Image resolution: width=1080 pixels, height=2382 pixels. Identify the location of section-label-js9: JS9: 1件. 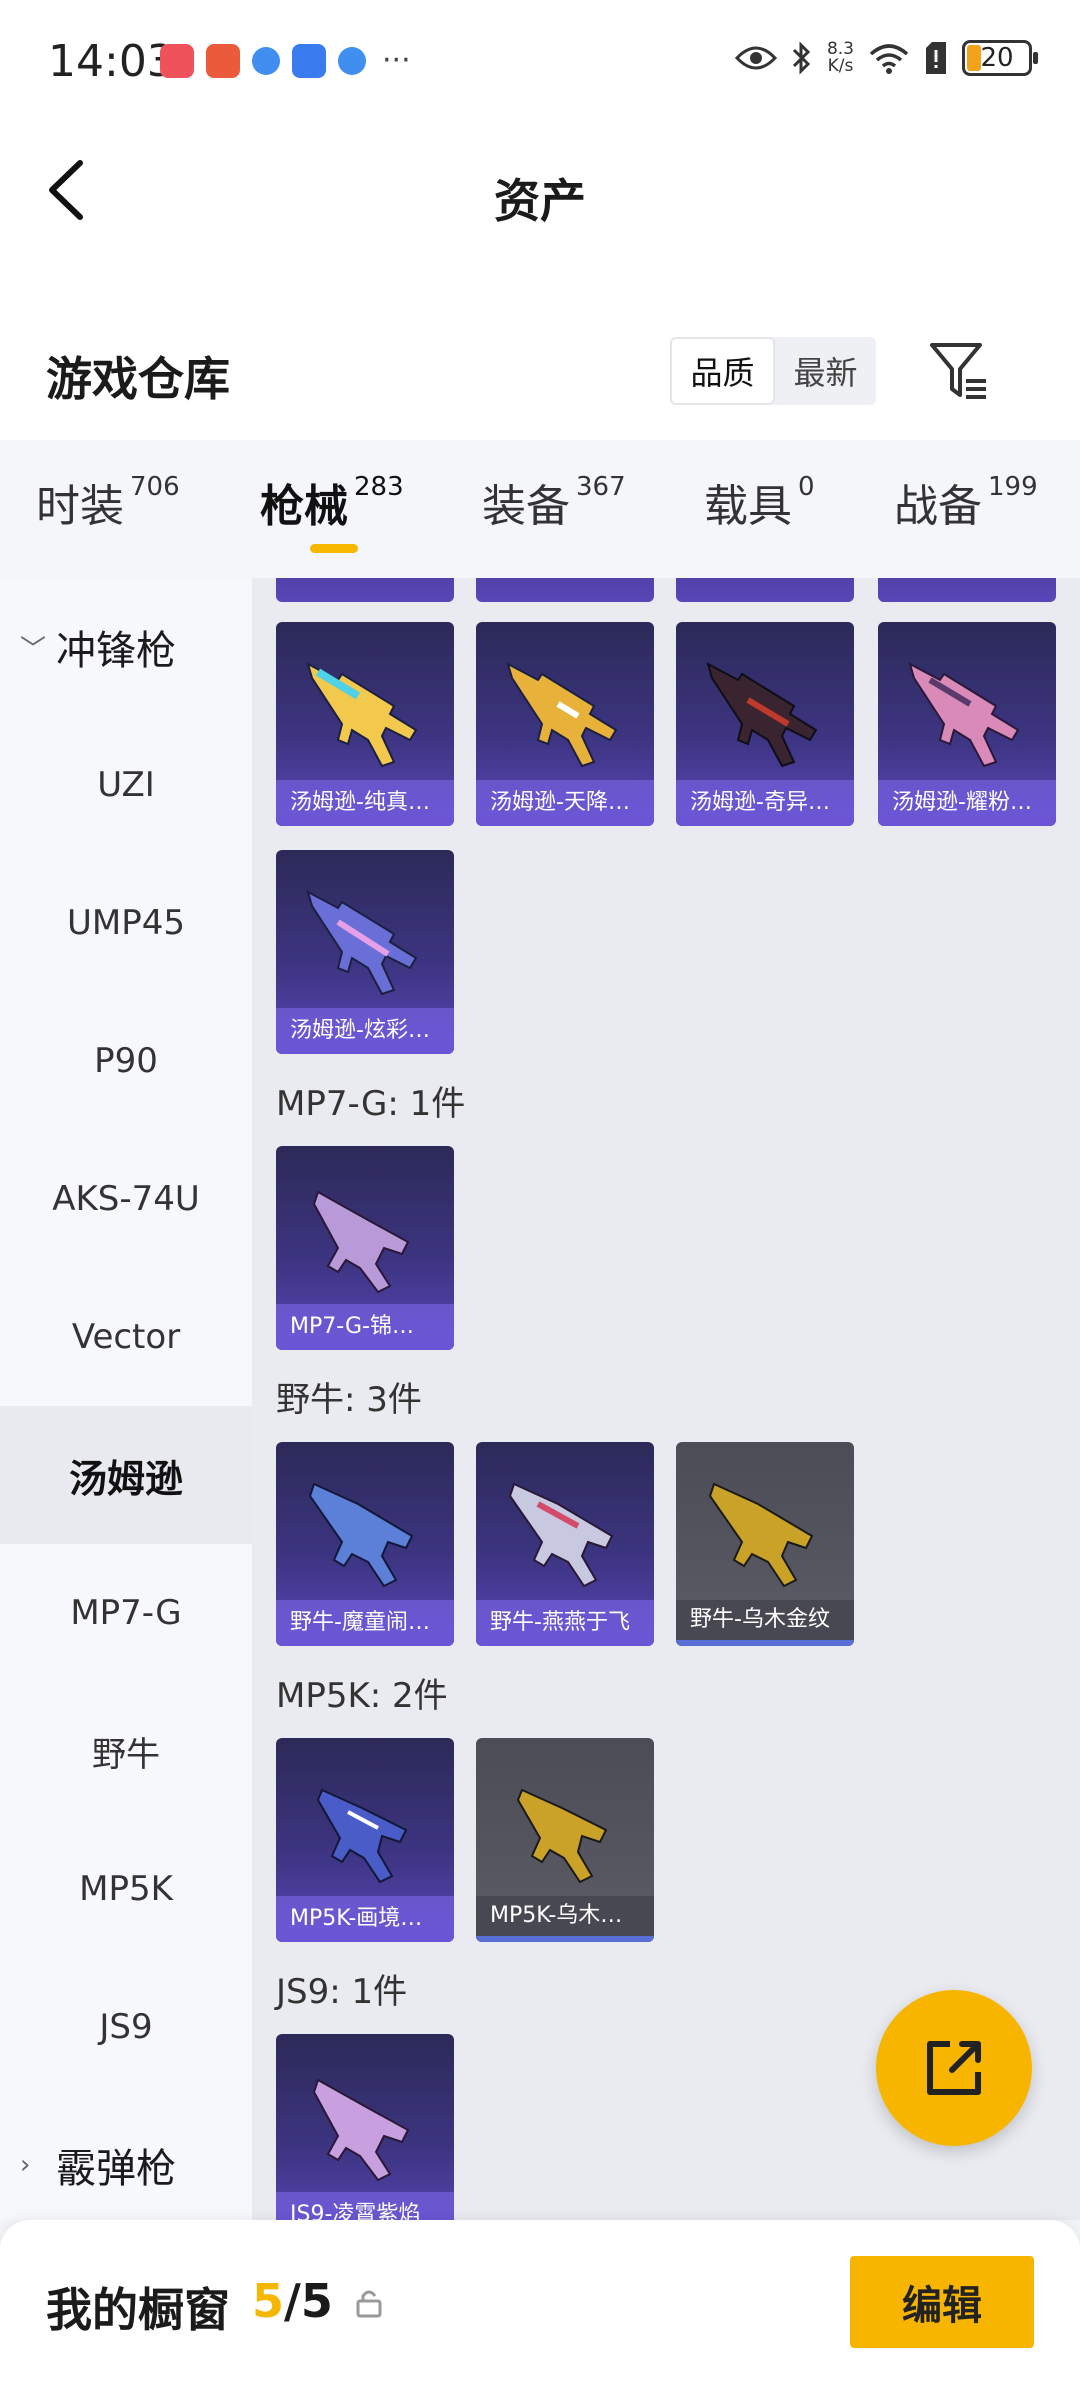
(342, 1992).